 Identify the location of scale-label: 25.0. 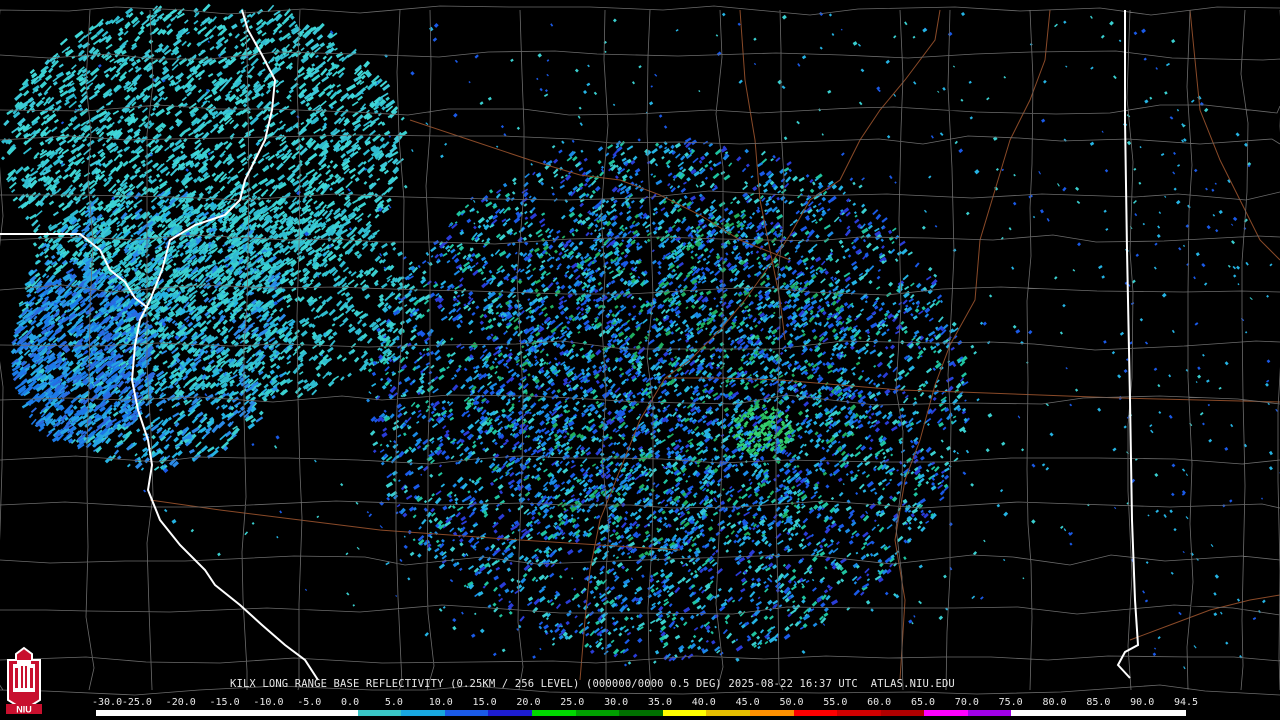
(572, 702).